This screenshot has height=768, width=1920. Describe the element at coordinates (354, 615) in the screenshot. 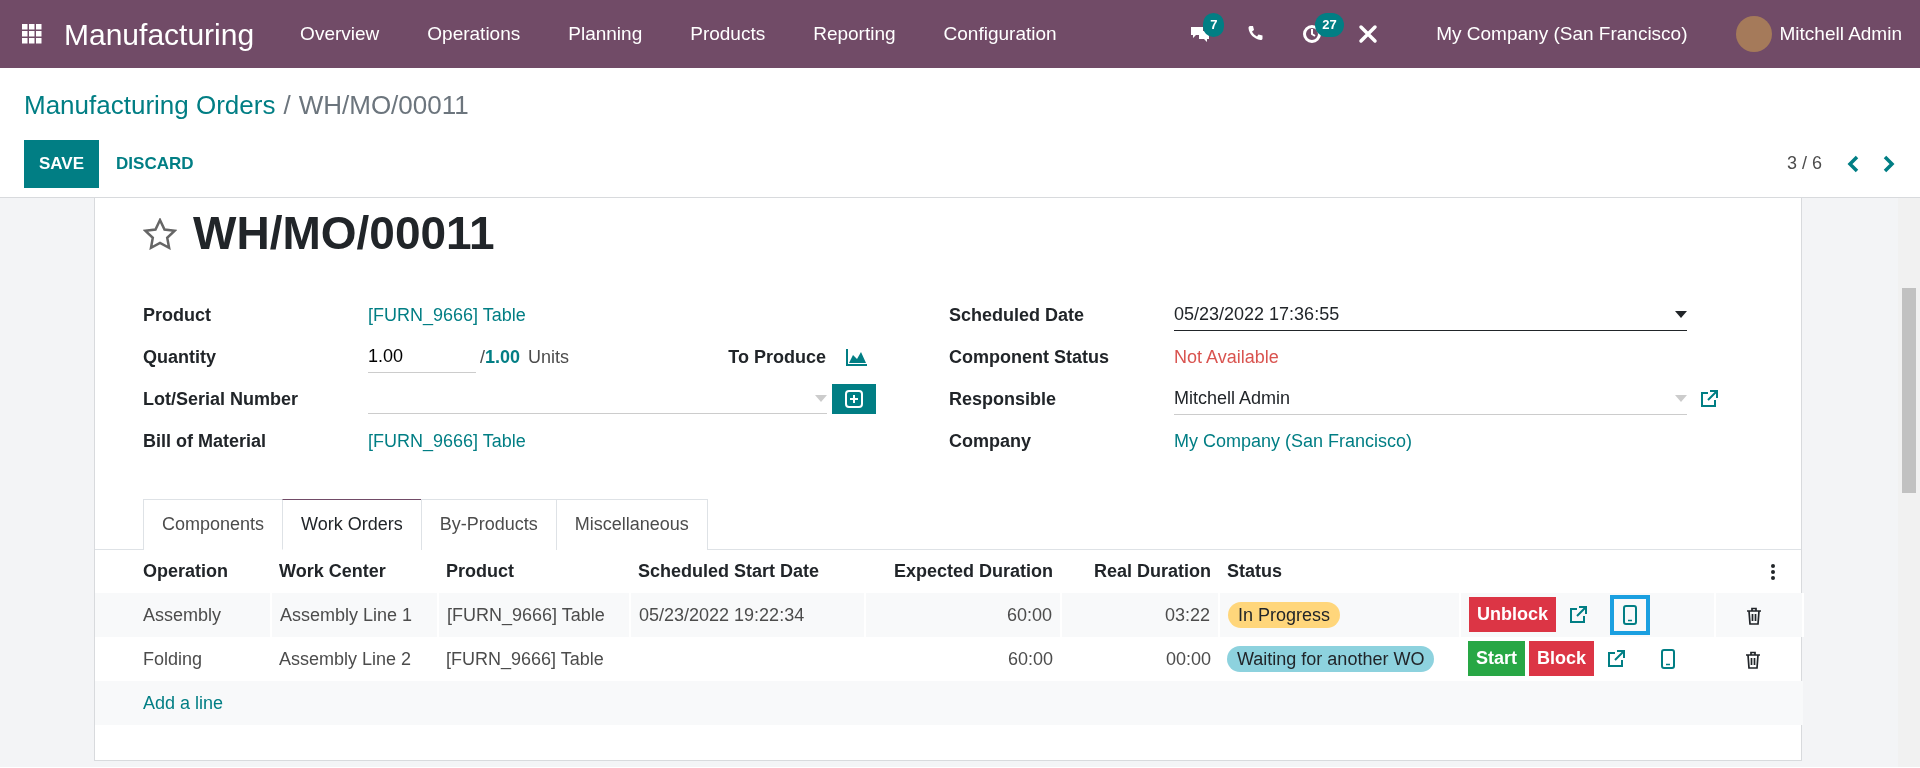

I see `table-cell: Assembly Line 1` at that location.